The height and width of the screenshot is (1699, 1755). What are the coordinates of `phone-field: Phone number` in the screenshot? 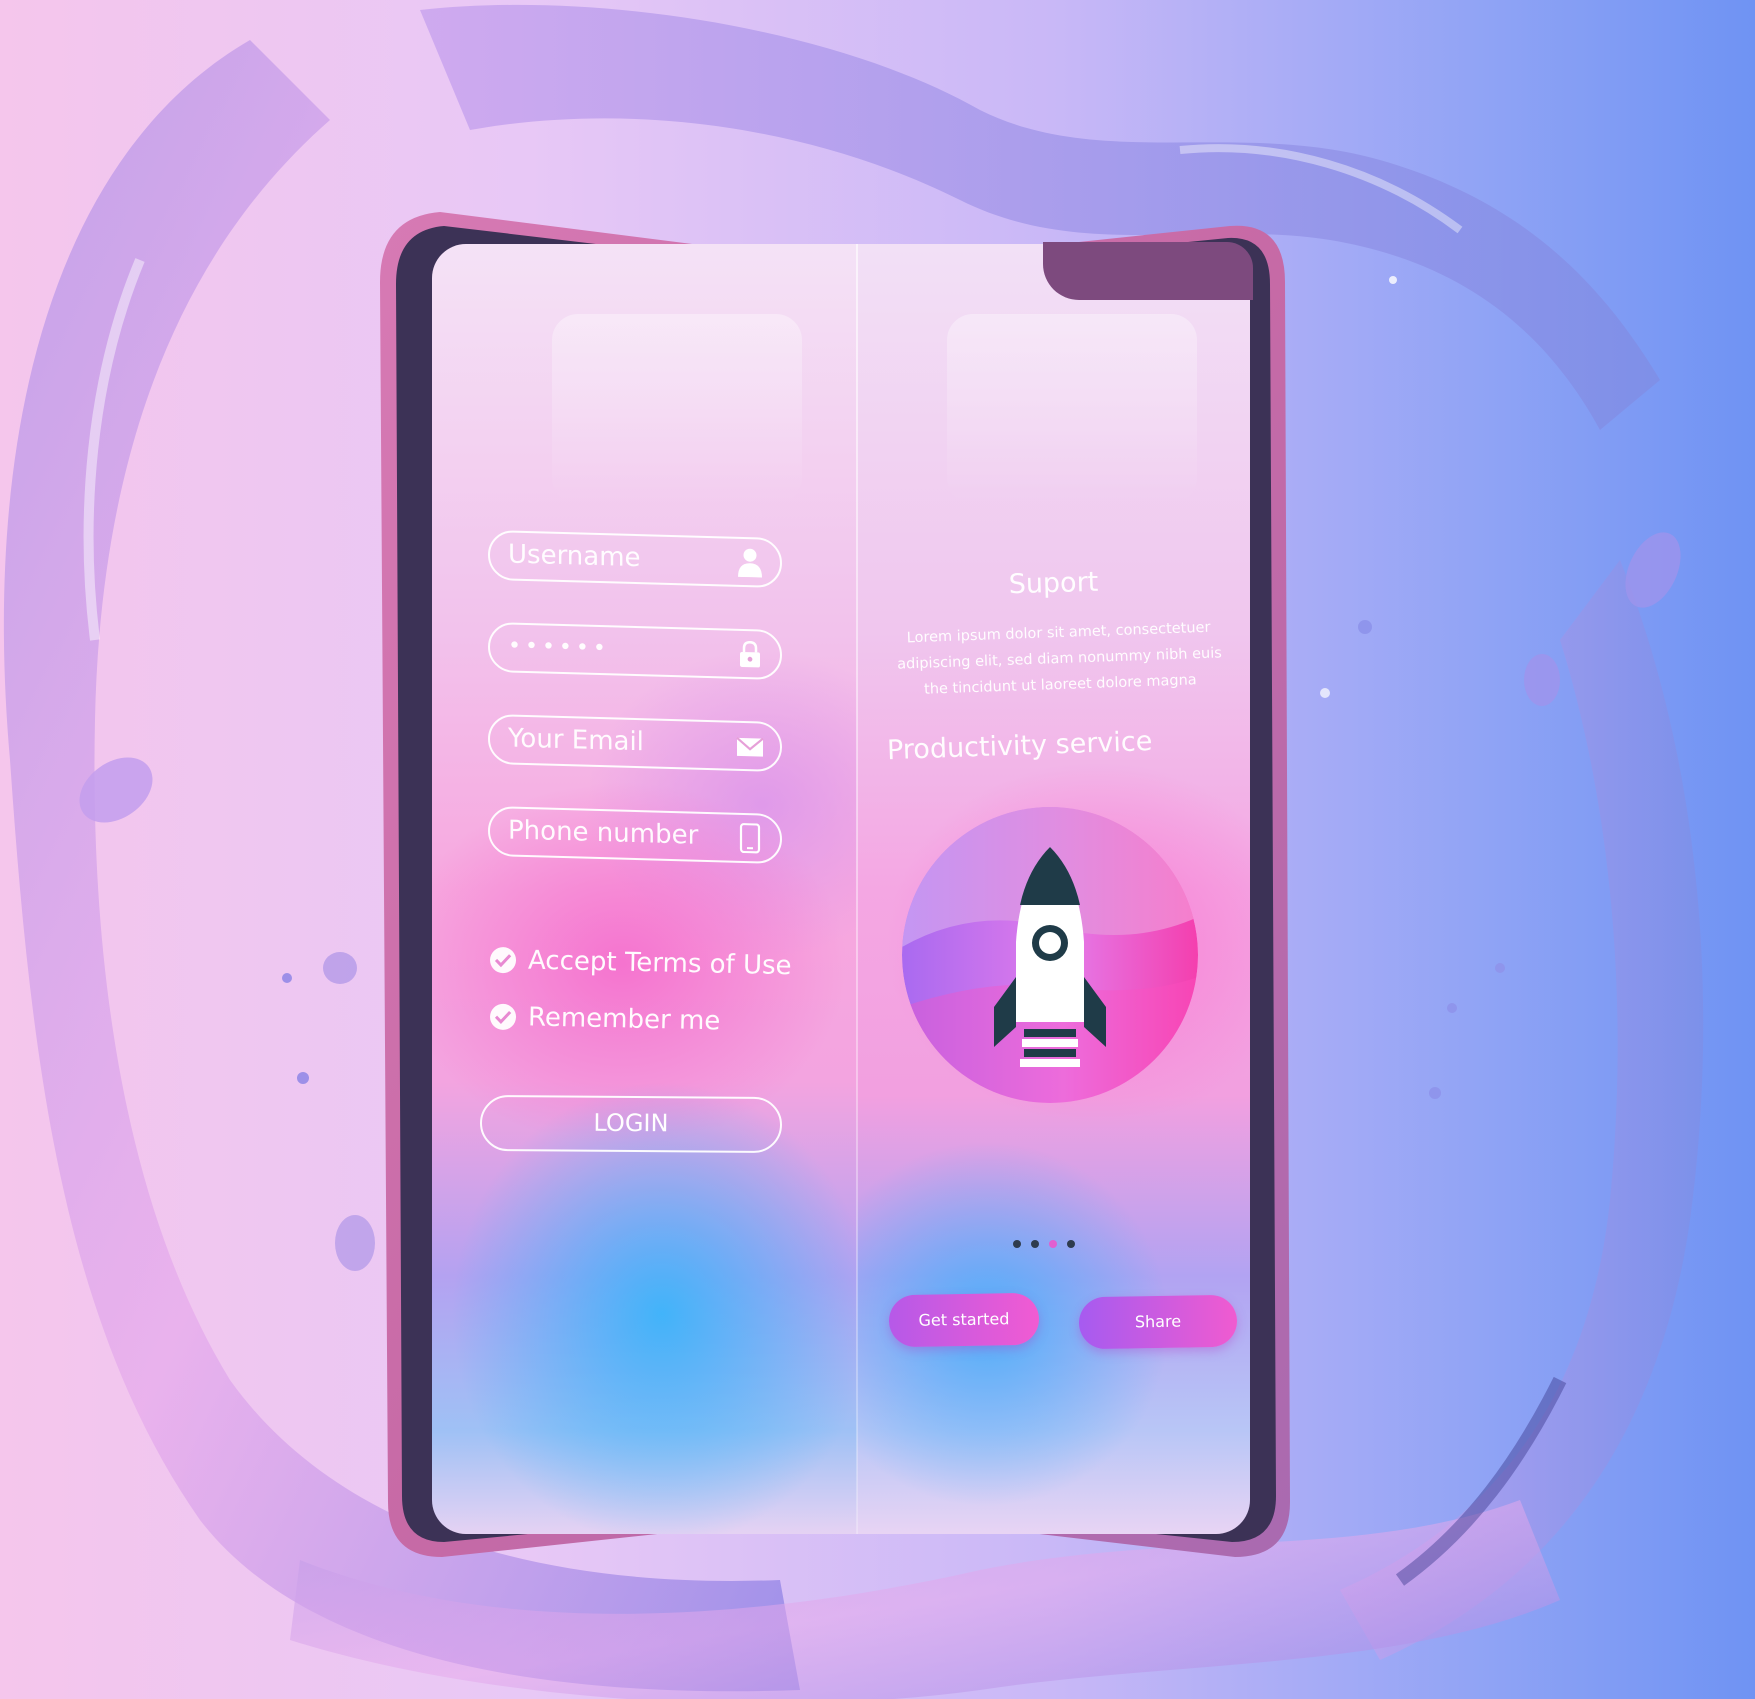 It's located at (635, 835).